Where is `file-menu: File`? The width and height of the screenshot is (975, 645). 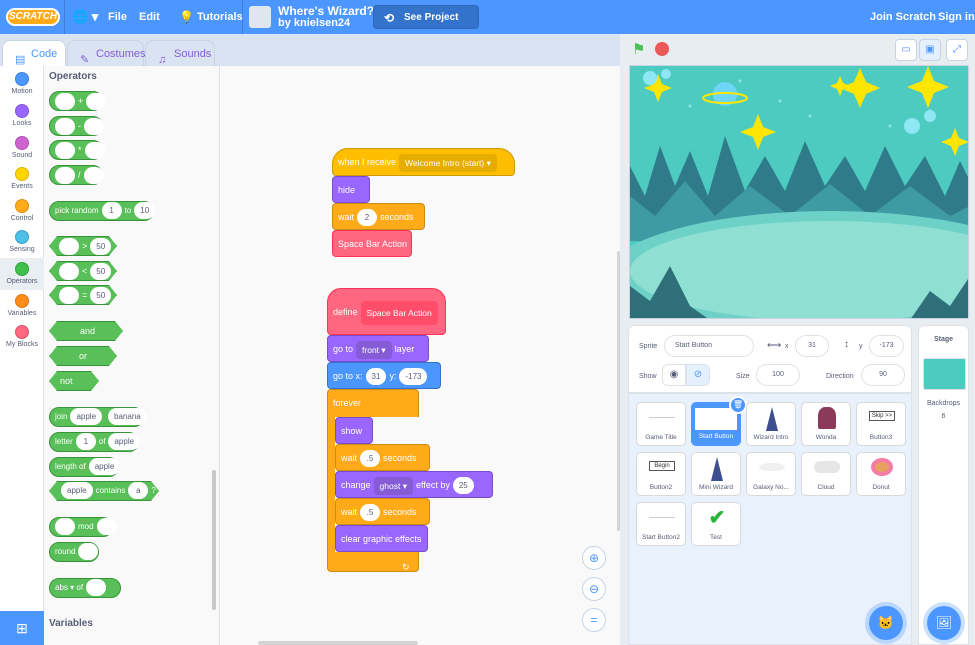 file-menu: File is located at coordinates (117, 17).